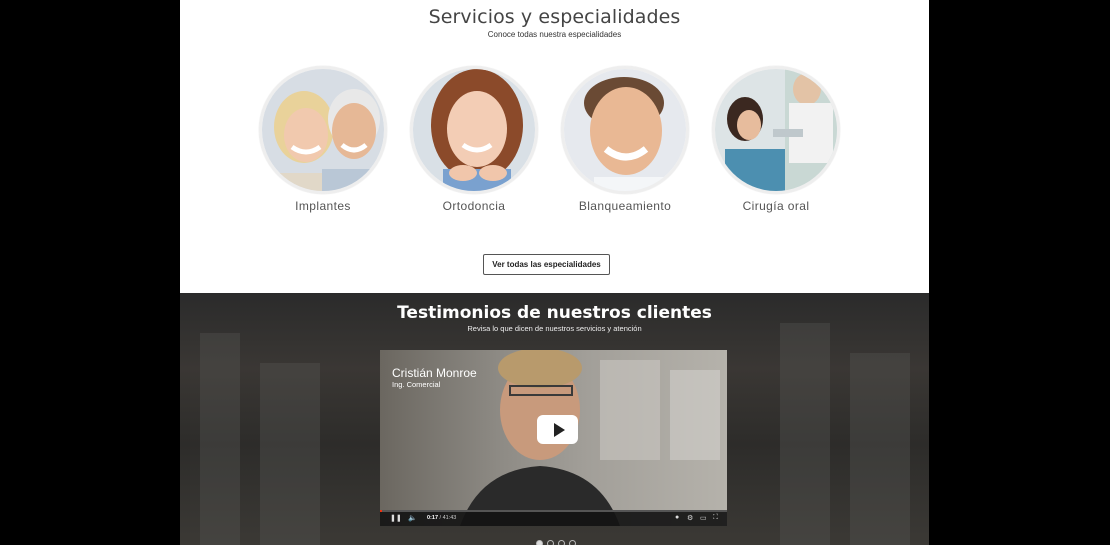 This screenshot has width=1110, height=545. Describe the element at coordinates (434, 373) in the screenshot. I see `video-person-name: Cristián Monroe` at that location.